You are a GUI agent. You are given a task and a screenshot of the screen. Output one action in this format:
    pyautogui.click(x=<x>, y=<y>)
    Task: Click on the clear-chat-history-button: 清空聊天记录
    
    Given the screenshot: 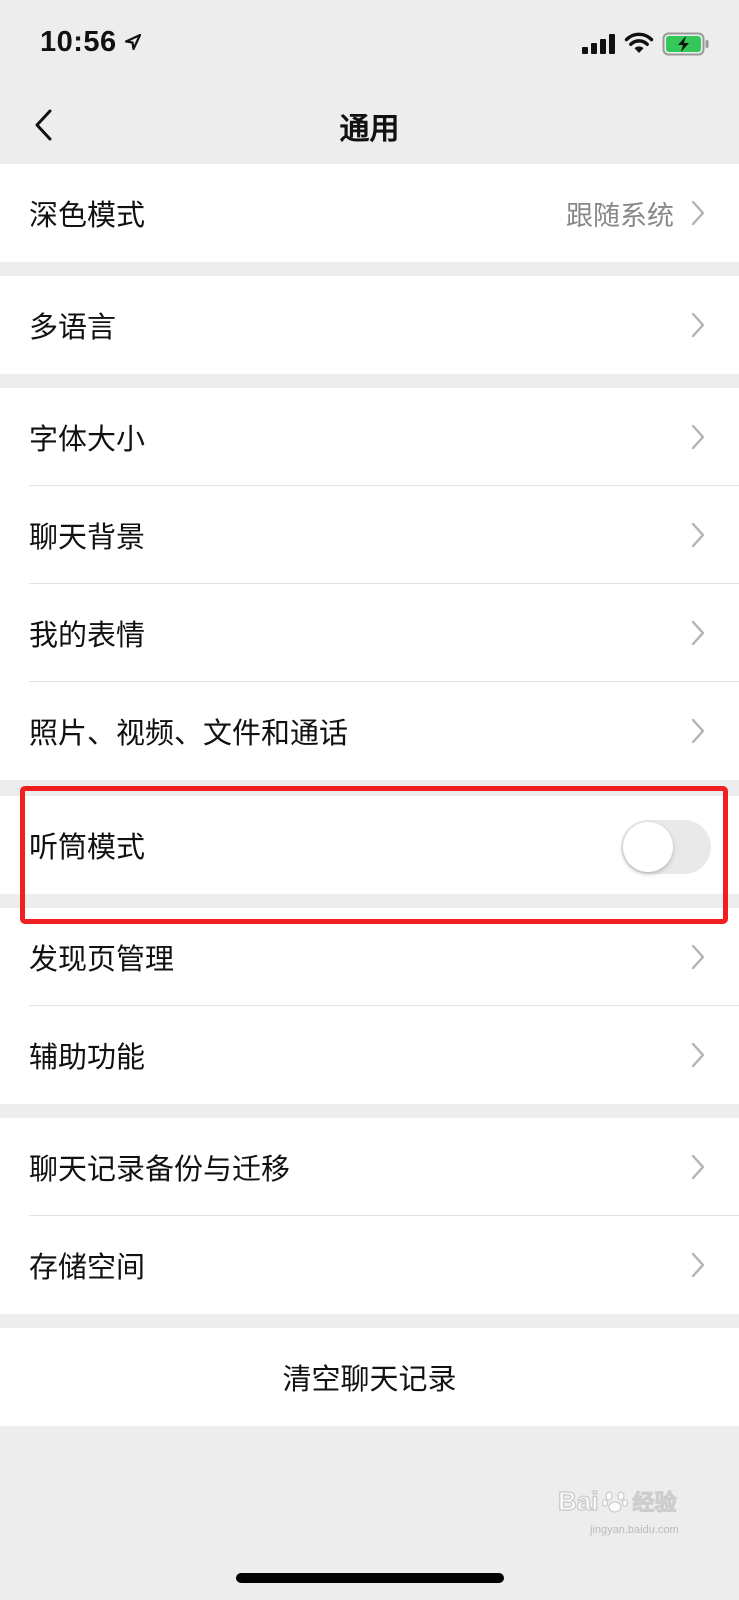 What is the action you would take?
    pyautogui.click(x=369, y=1377)
    